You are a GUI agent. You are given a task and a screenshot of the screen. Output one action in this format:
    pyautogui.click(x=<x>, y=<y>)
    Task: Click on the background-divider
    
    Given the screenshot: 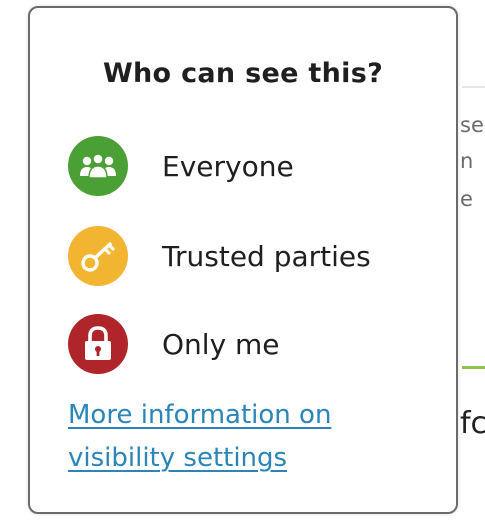 What is the action you would take?
    pyautogui.click(x=473, y=87)
    